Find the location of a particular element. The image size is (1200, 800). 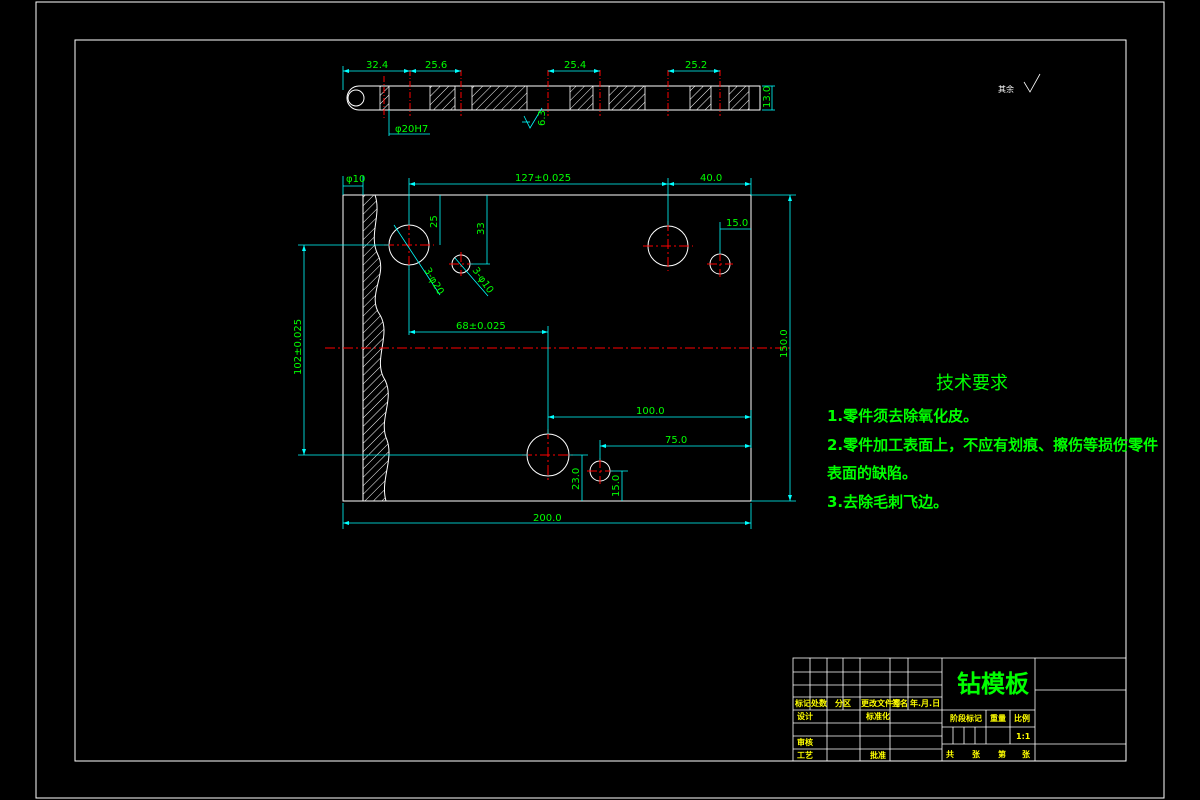

tb-stage-label: 阶段标记 is located at coordinates (966, 718).